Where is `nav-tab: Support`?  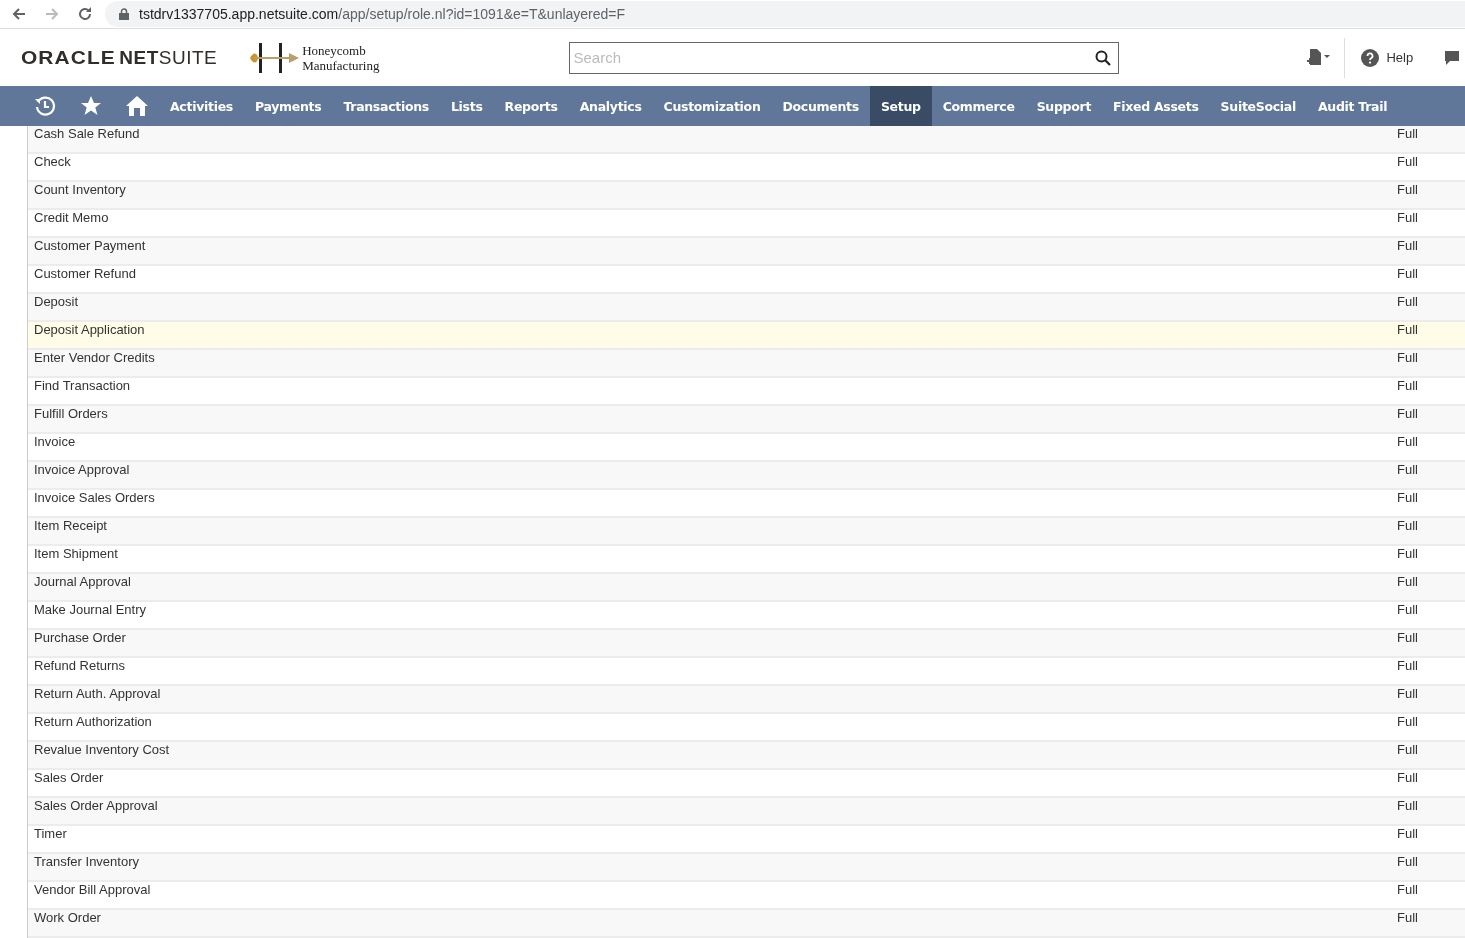 nav-tab: Support is located at coordinates (1064, 106).